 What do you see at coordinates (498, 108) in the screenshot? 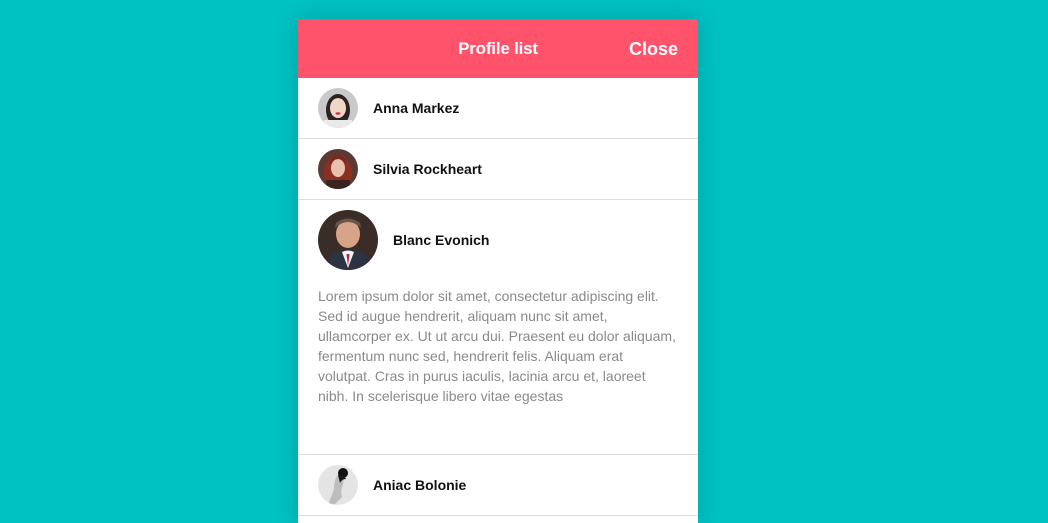
I see `profile-item-anna-markez: Anna Markez` at bounding box center [498, 108].